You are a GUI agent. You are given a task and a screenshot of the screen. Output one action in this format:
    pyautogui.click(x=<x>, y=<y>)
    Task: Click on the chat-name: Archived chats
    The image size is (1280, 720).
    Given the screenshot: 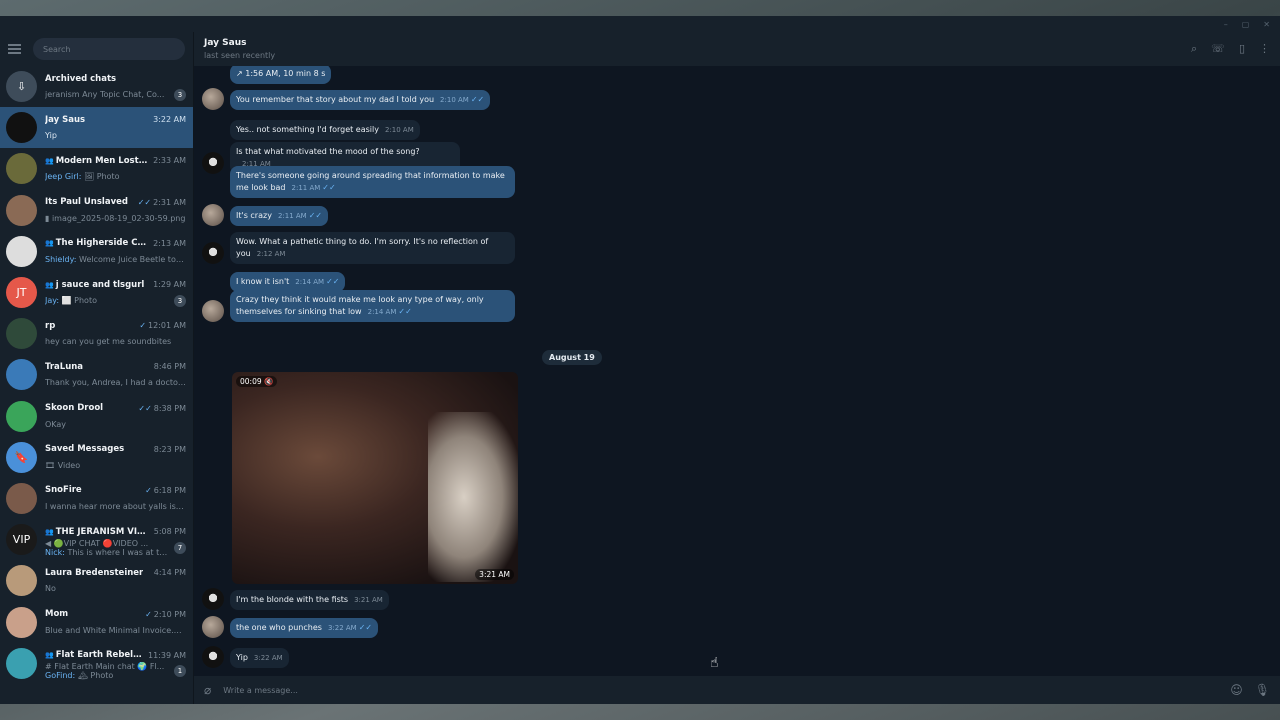 What is the action you would take?
    pyautogui.click(x=81, y=78)
    